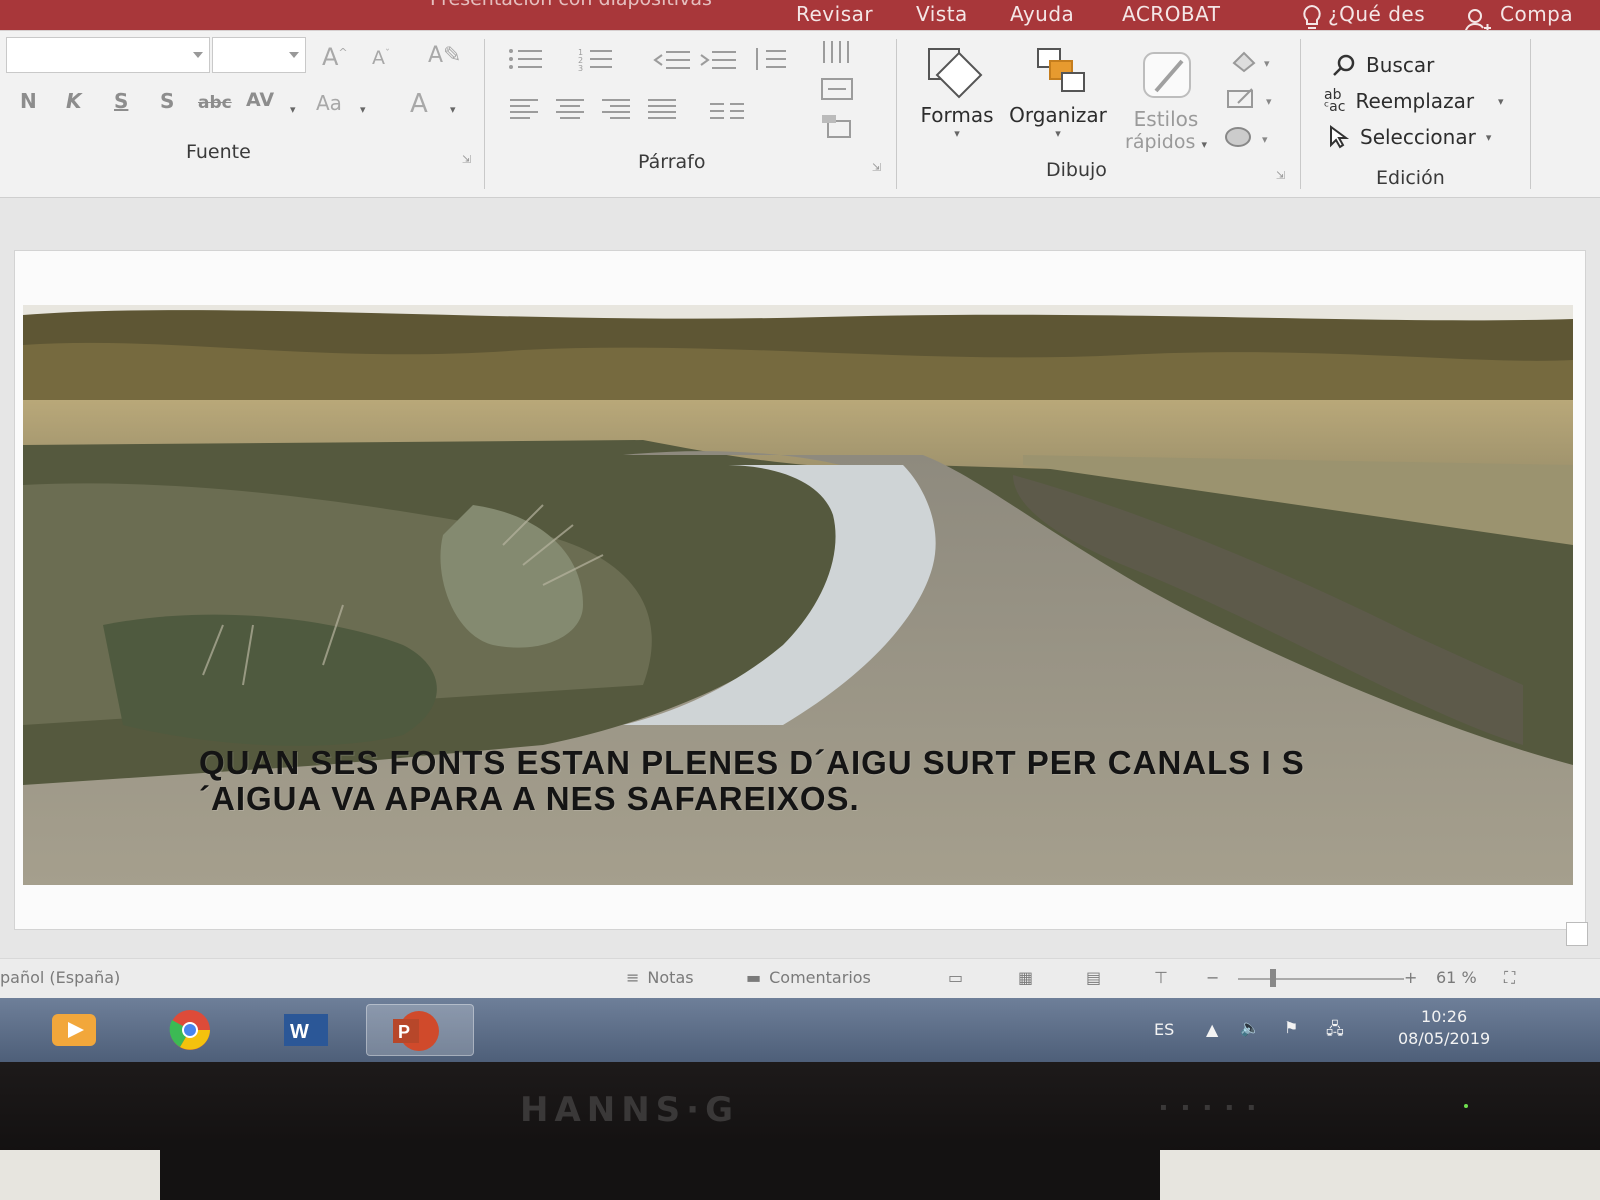 The width and height of the screenshot is (1600, 1200). Describe the element at coordinates (718, 60) in the screenshot. I see `increase-indent-icon` at that location.